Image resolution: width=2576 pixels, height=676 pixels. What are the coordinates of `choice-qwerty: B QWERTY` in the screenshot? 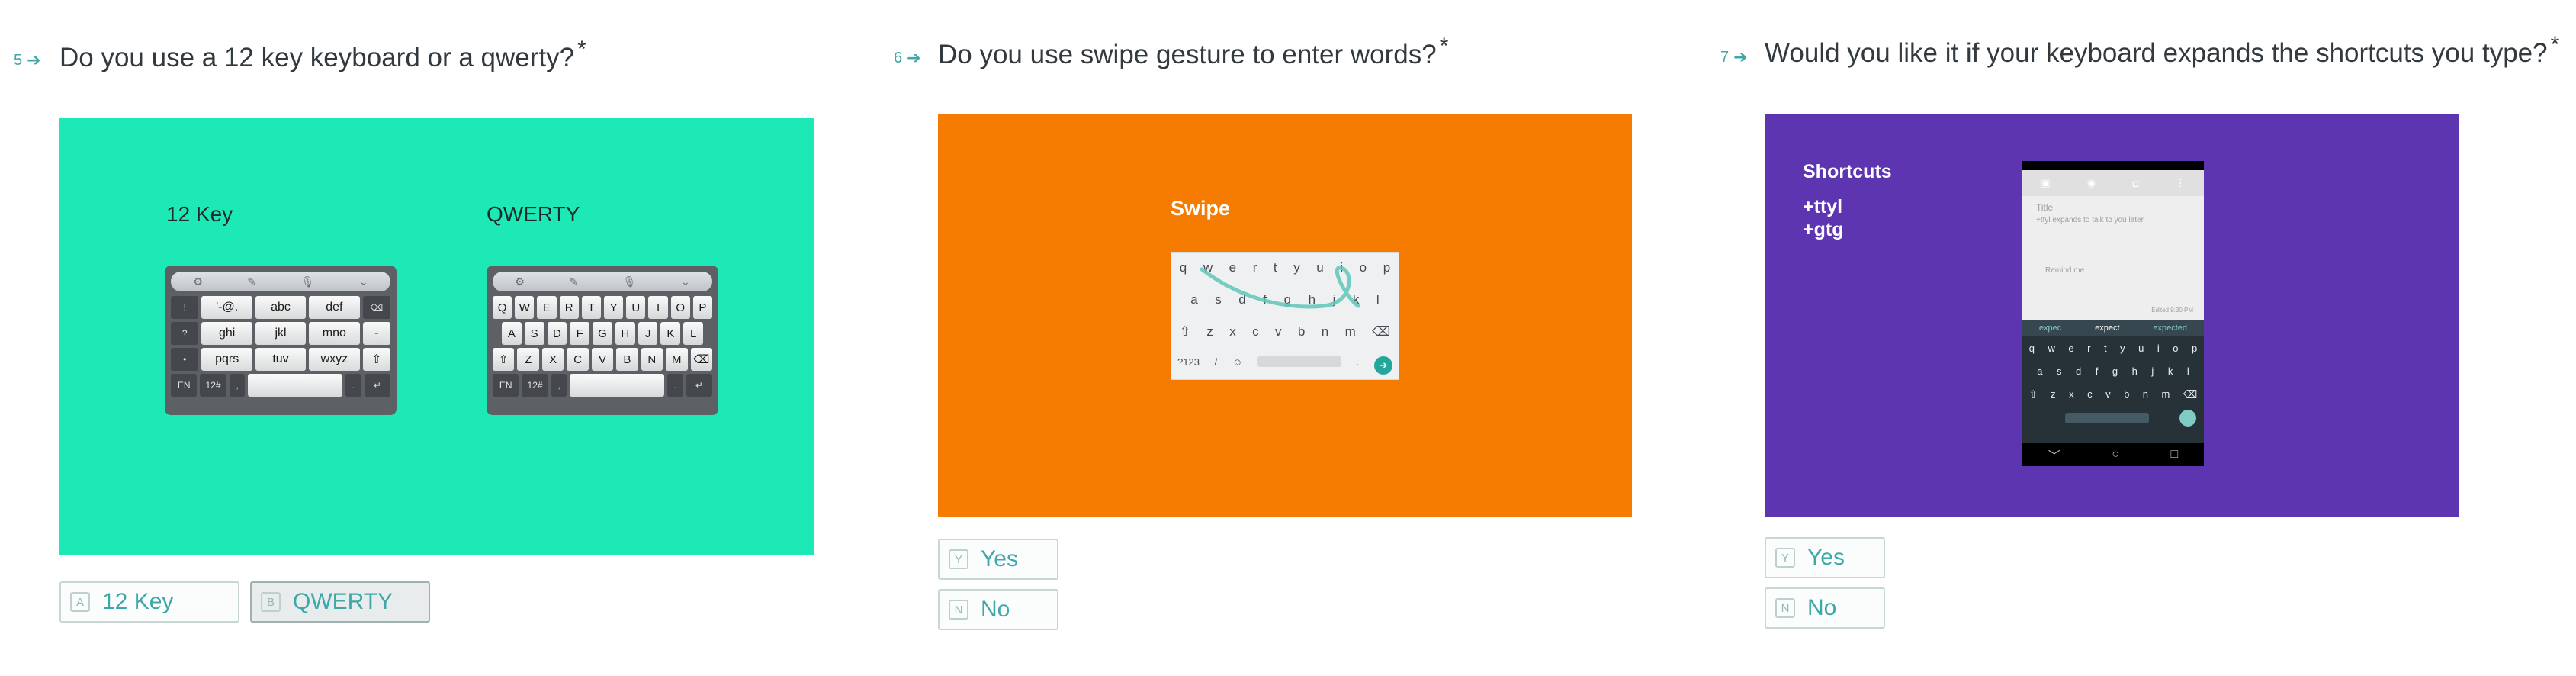 It's located at (340, 602).